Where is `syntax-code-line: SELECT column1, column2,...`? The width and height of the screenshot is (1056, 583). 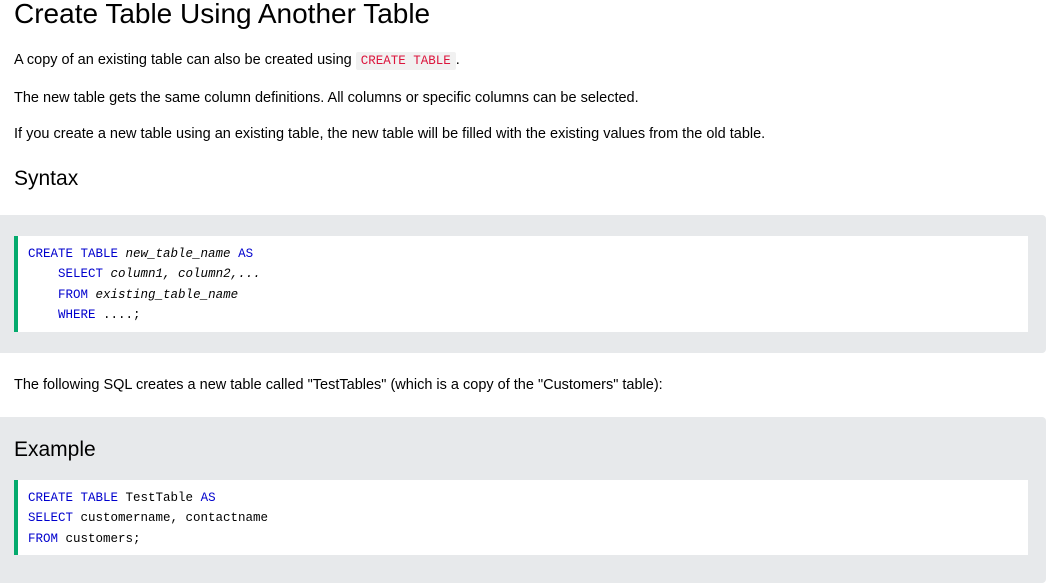 syntax-code-line: SELECT column1, column2,... is located at coordinates (528, 274).